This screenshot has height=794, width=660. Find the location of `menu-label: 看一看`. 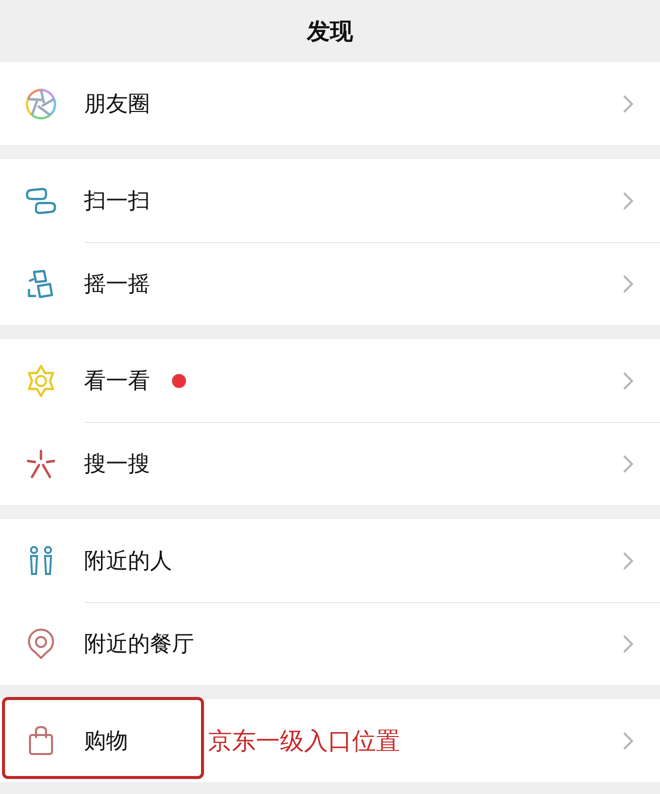

menu-label: 看一看 is located at coordinates (117, 382).